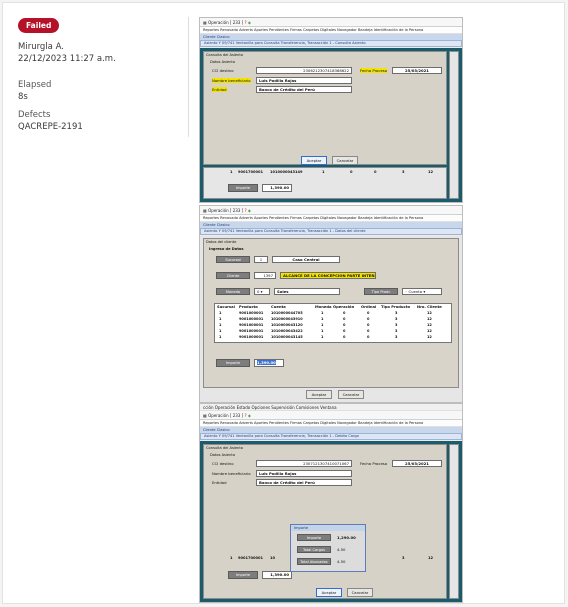  Describe the element at coordinates (226, 249) in the screenshot. I see `subgroup-title: Ingreso de Datos` at that location.